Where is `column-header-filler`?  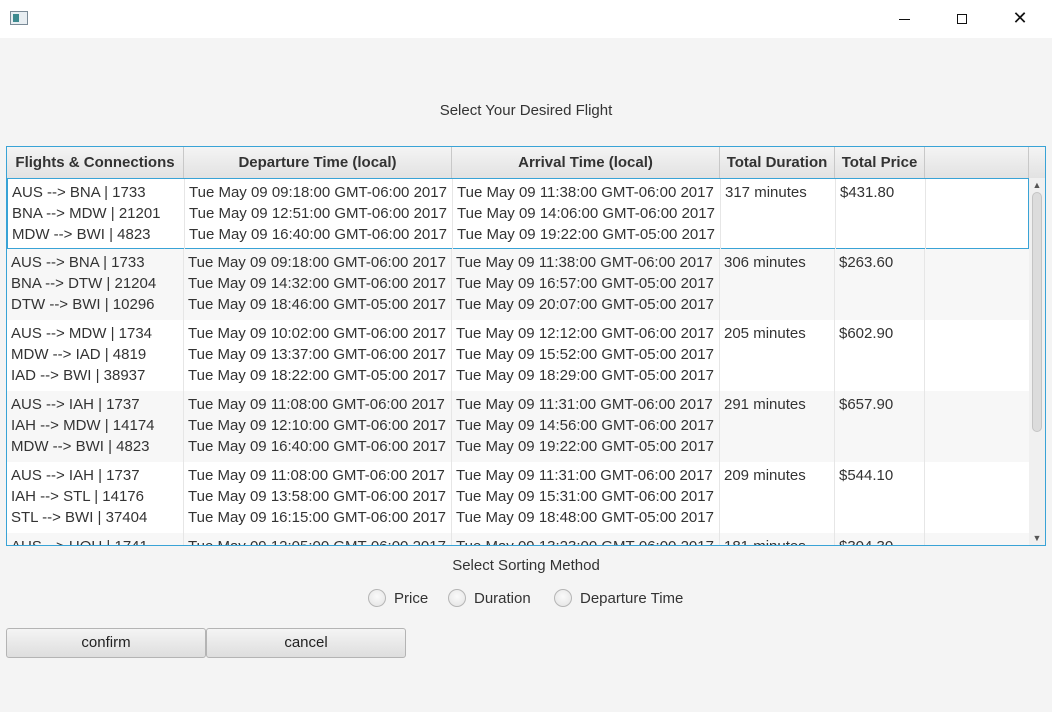 column-header-filler is located at coordinates (977, 162).